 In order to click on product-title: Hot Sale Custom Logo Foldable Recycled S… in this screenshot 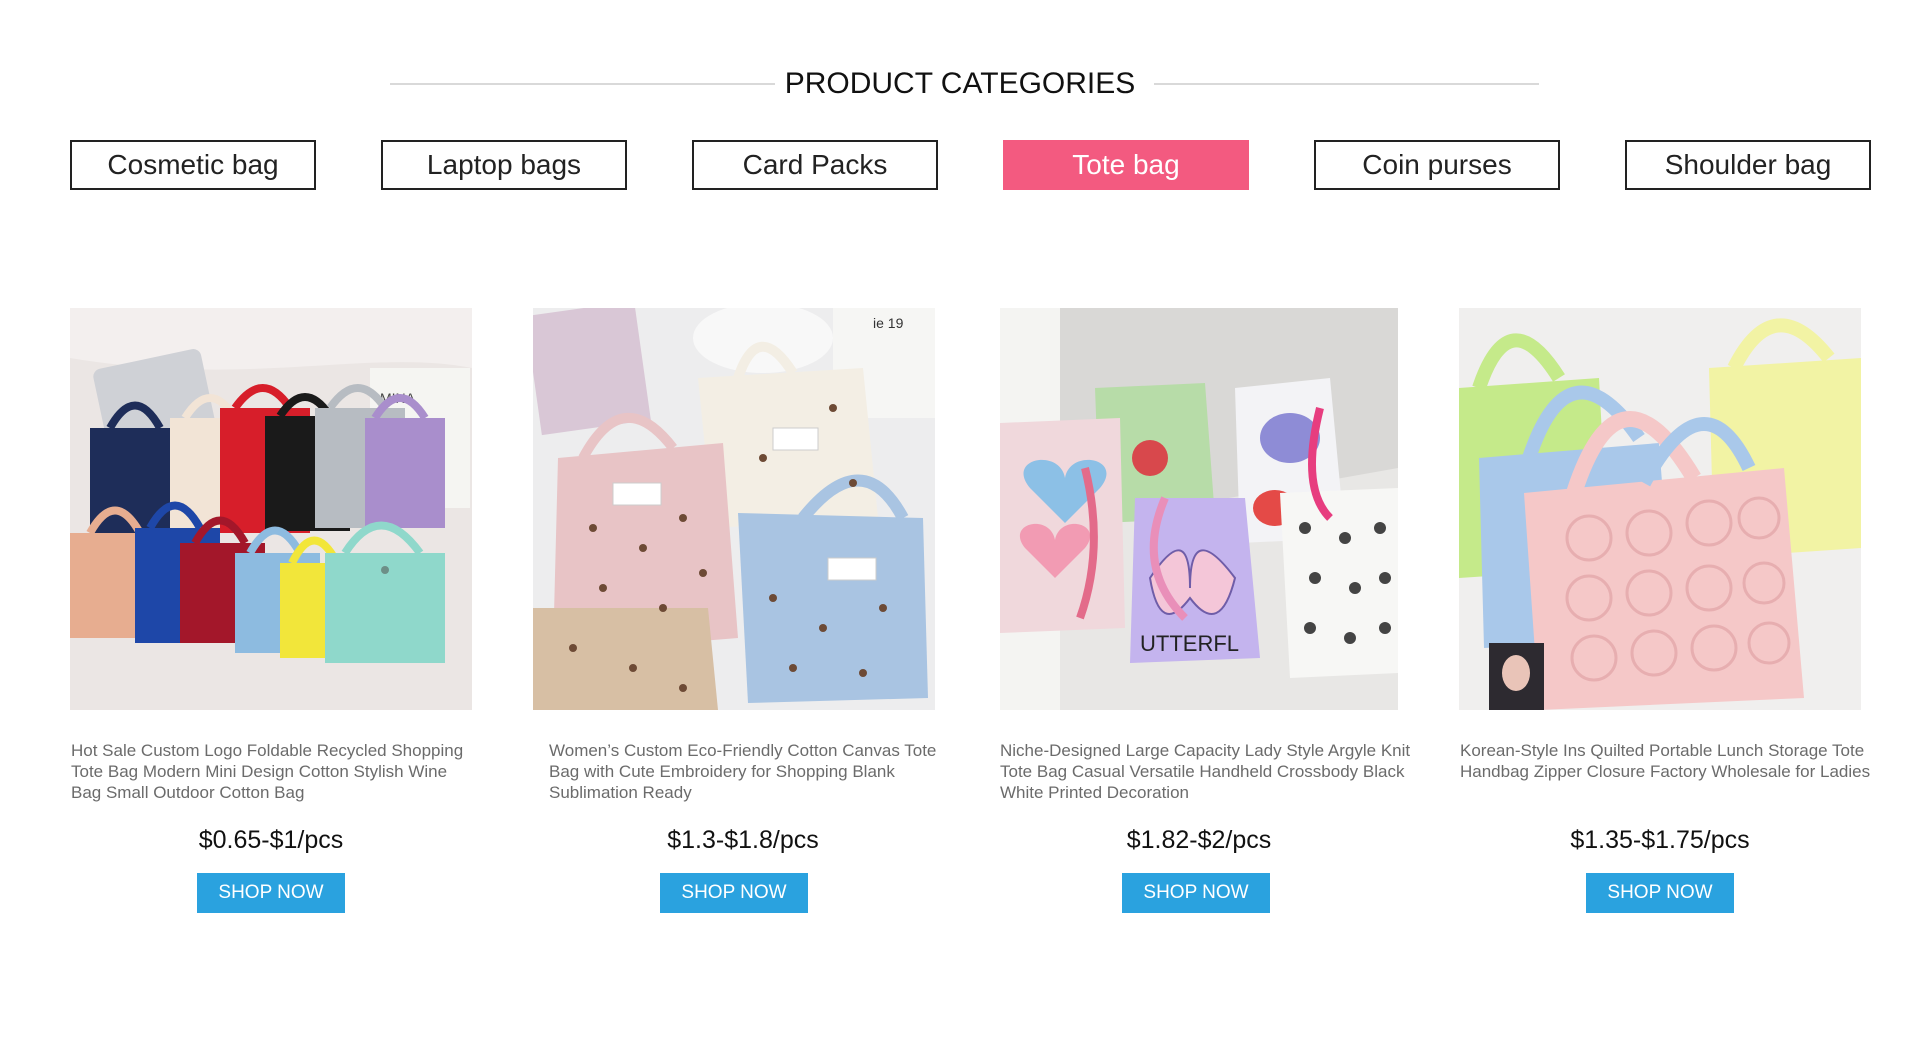, I will do `click(276, 771)`.